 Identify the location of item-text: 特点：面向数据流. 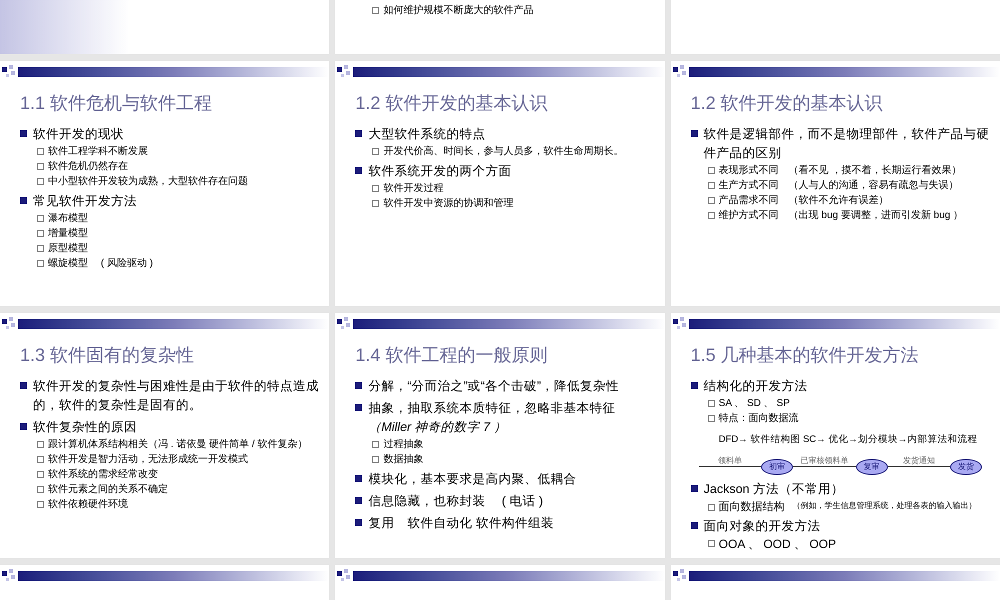
(758, 419).